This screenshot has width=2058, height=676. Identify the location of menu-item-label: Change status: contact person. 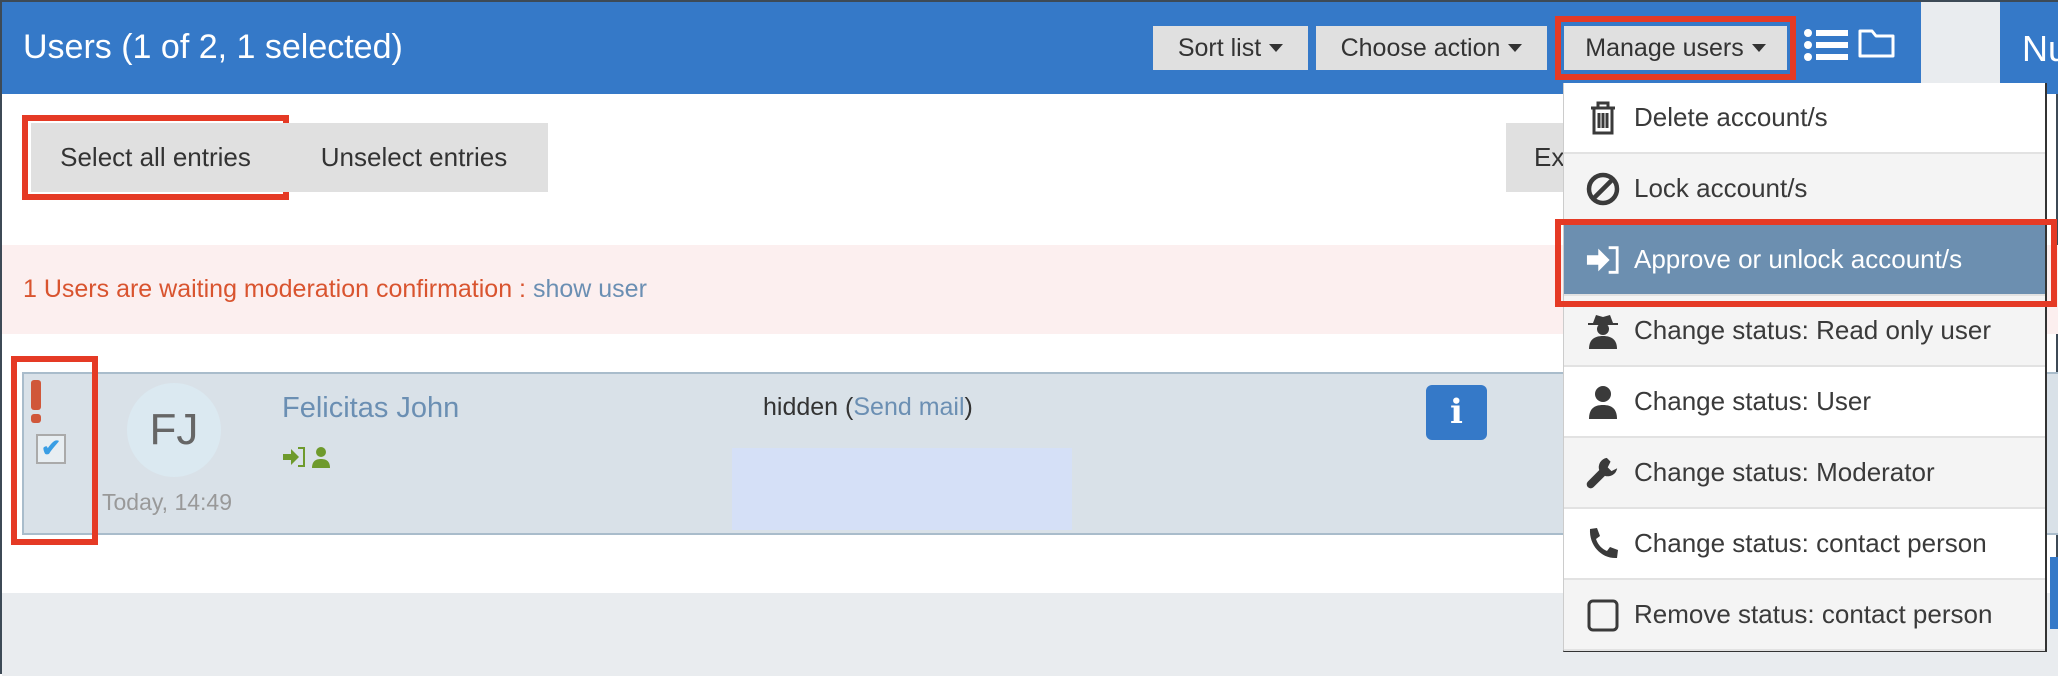
(1810, 543).